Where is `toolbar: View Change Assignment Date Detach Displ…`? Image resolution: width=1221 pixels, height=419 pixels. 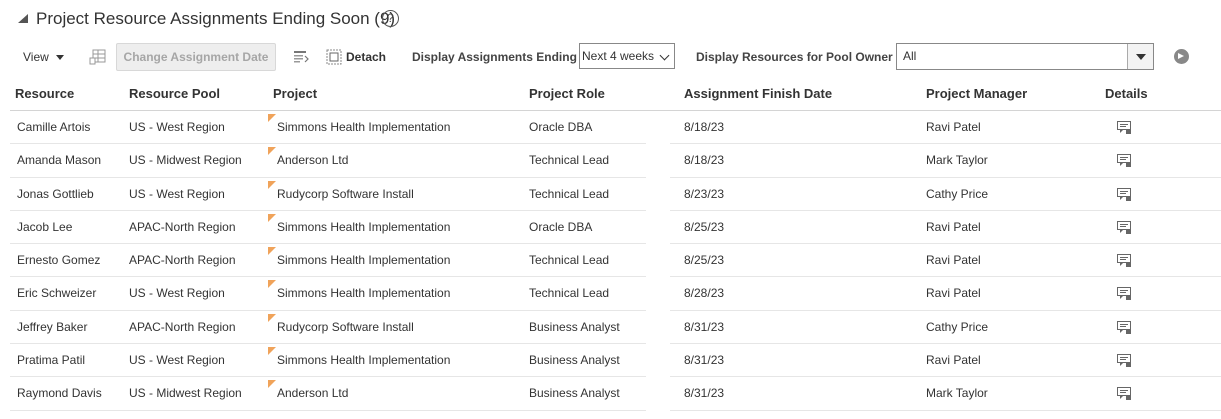
toolbar: View Change Assignment Date Detach Displ… is located at coordinates (610, 57).